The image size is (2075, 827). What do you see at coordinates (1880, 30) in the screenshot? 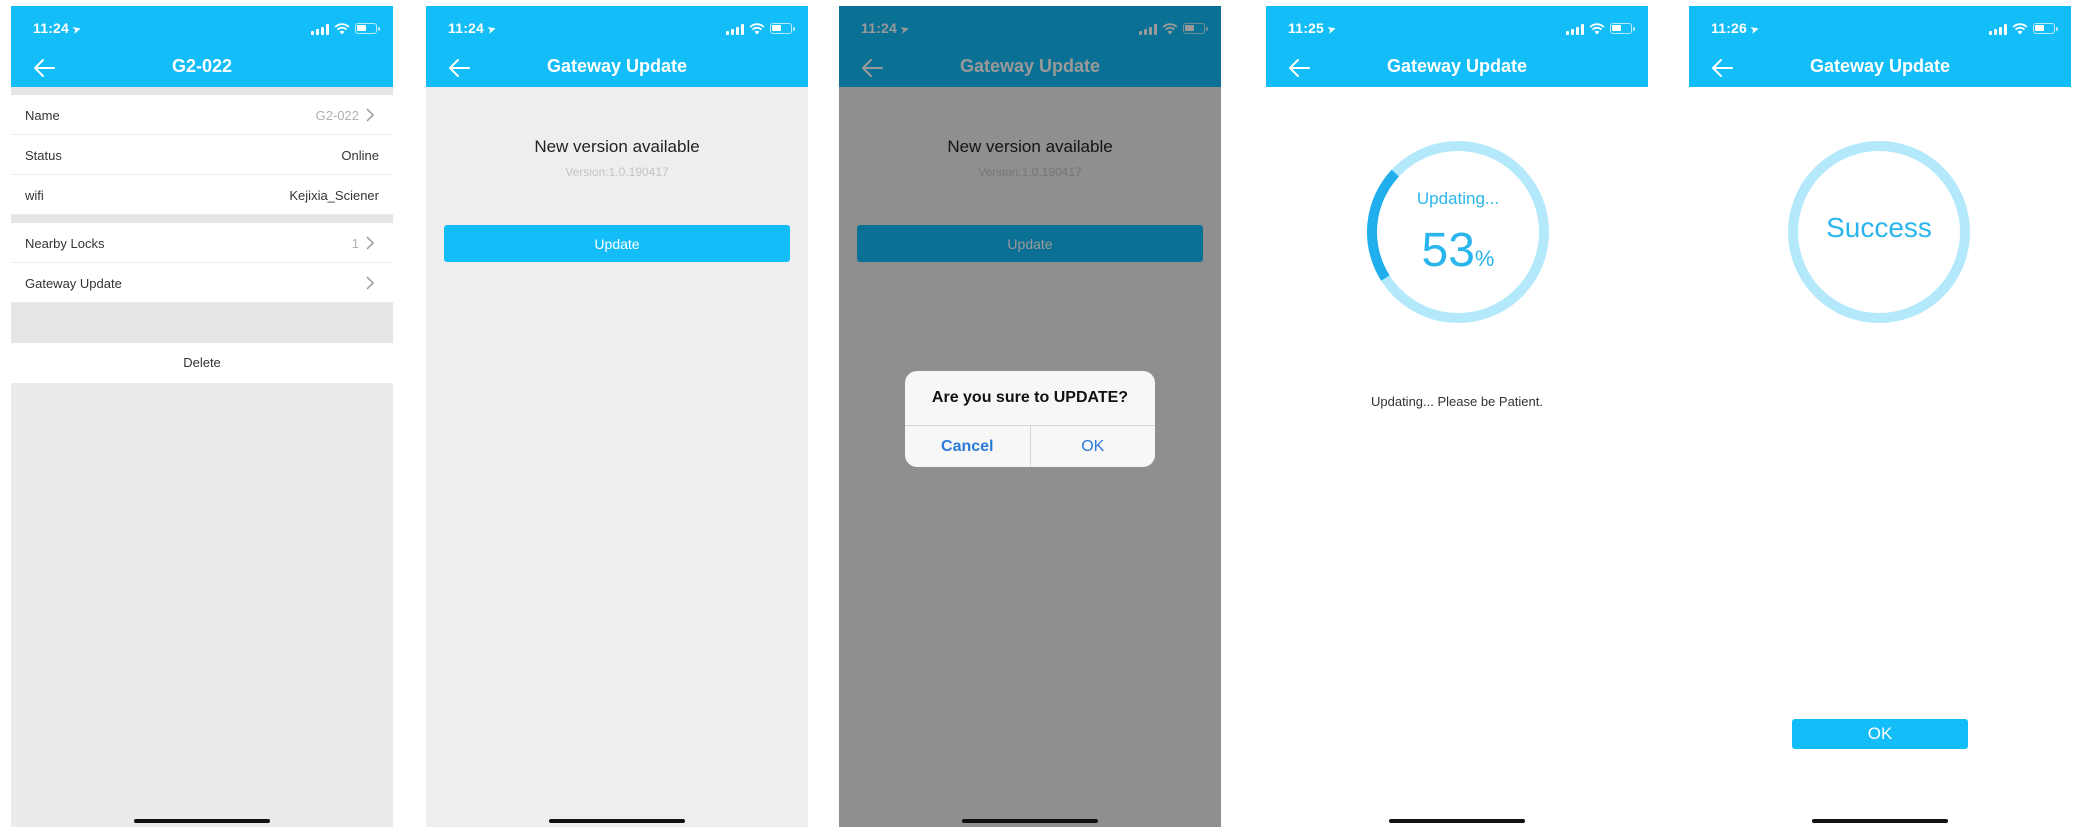
I see `status-bar: 11:26 ➤` at bounding box center [1880, 30].